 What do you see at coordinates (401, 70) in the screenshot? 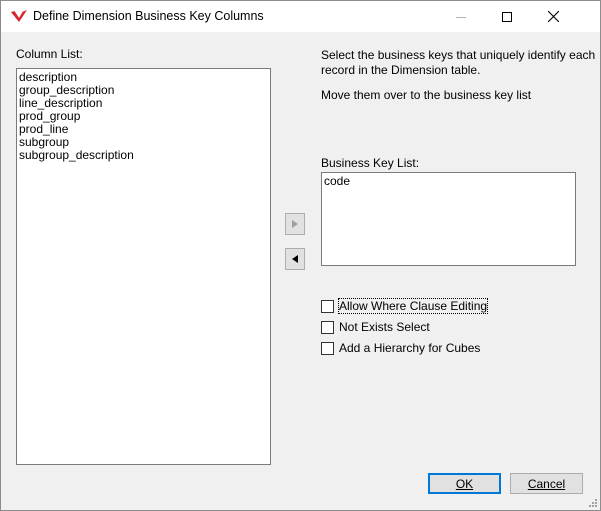
I see `instruction-line-2: record in the Dimension table.` at bounding box center [401, 70].